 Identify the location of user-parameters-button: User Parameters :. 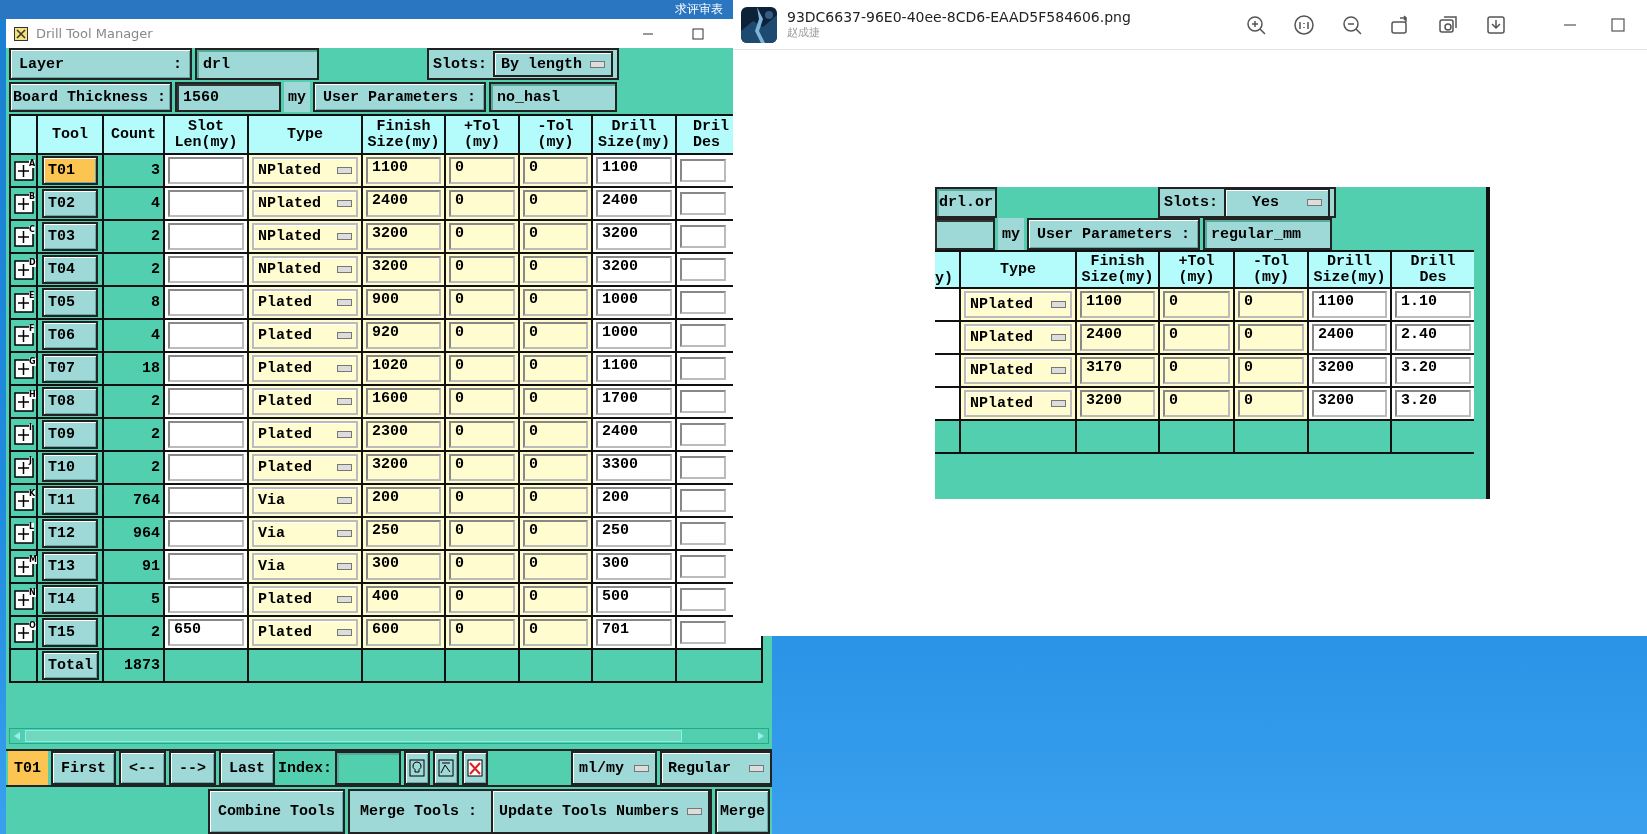
(400, 97).